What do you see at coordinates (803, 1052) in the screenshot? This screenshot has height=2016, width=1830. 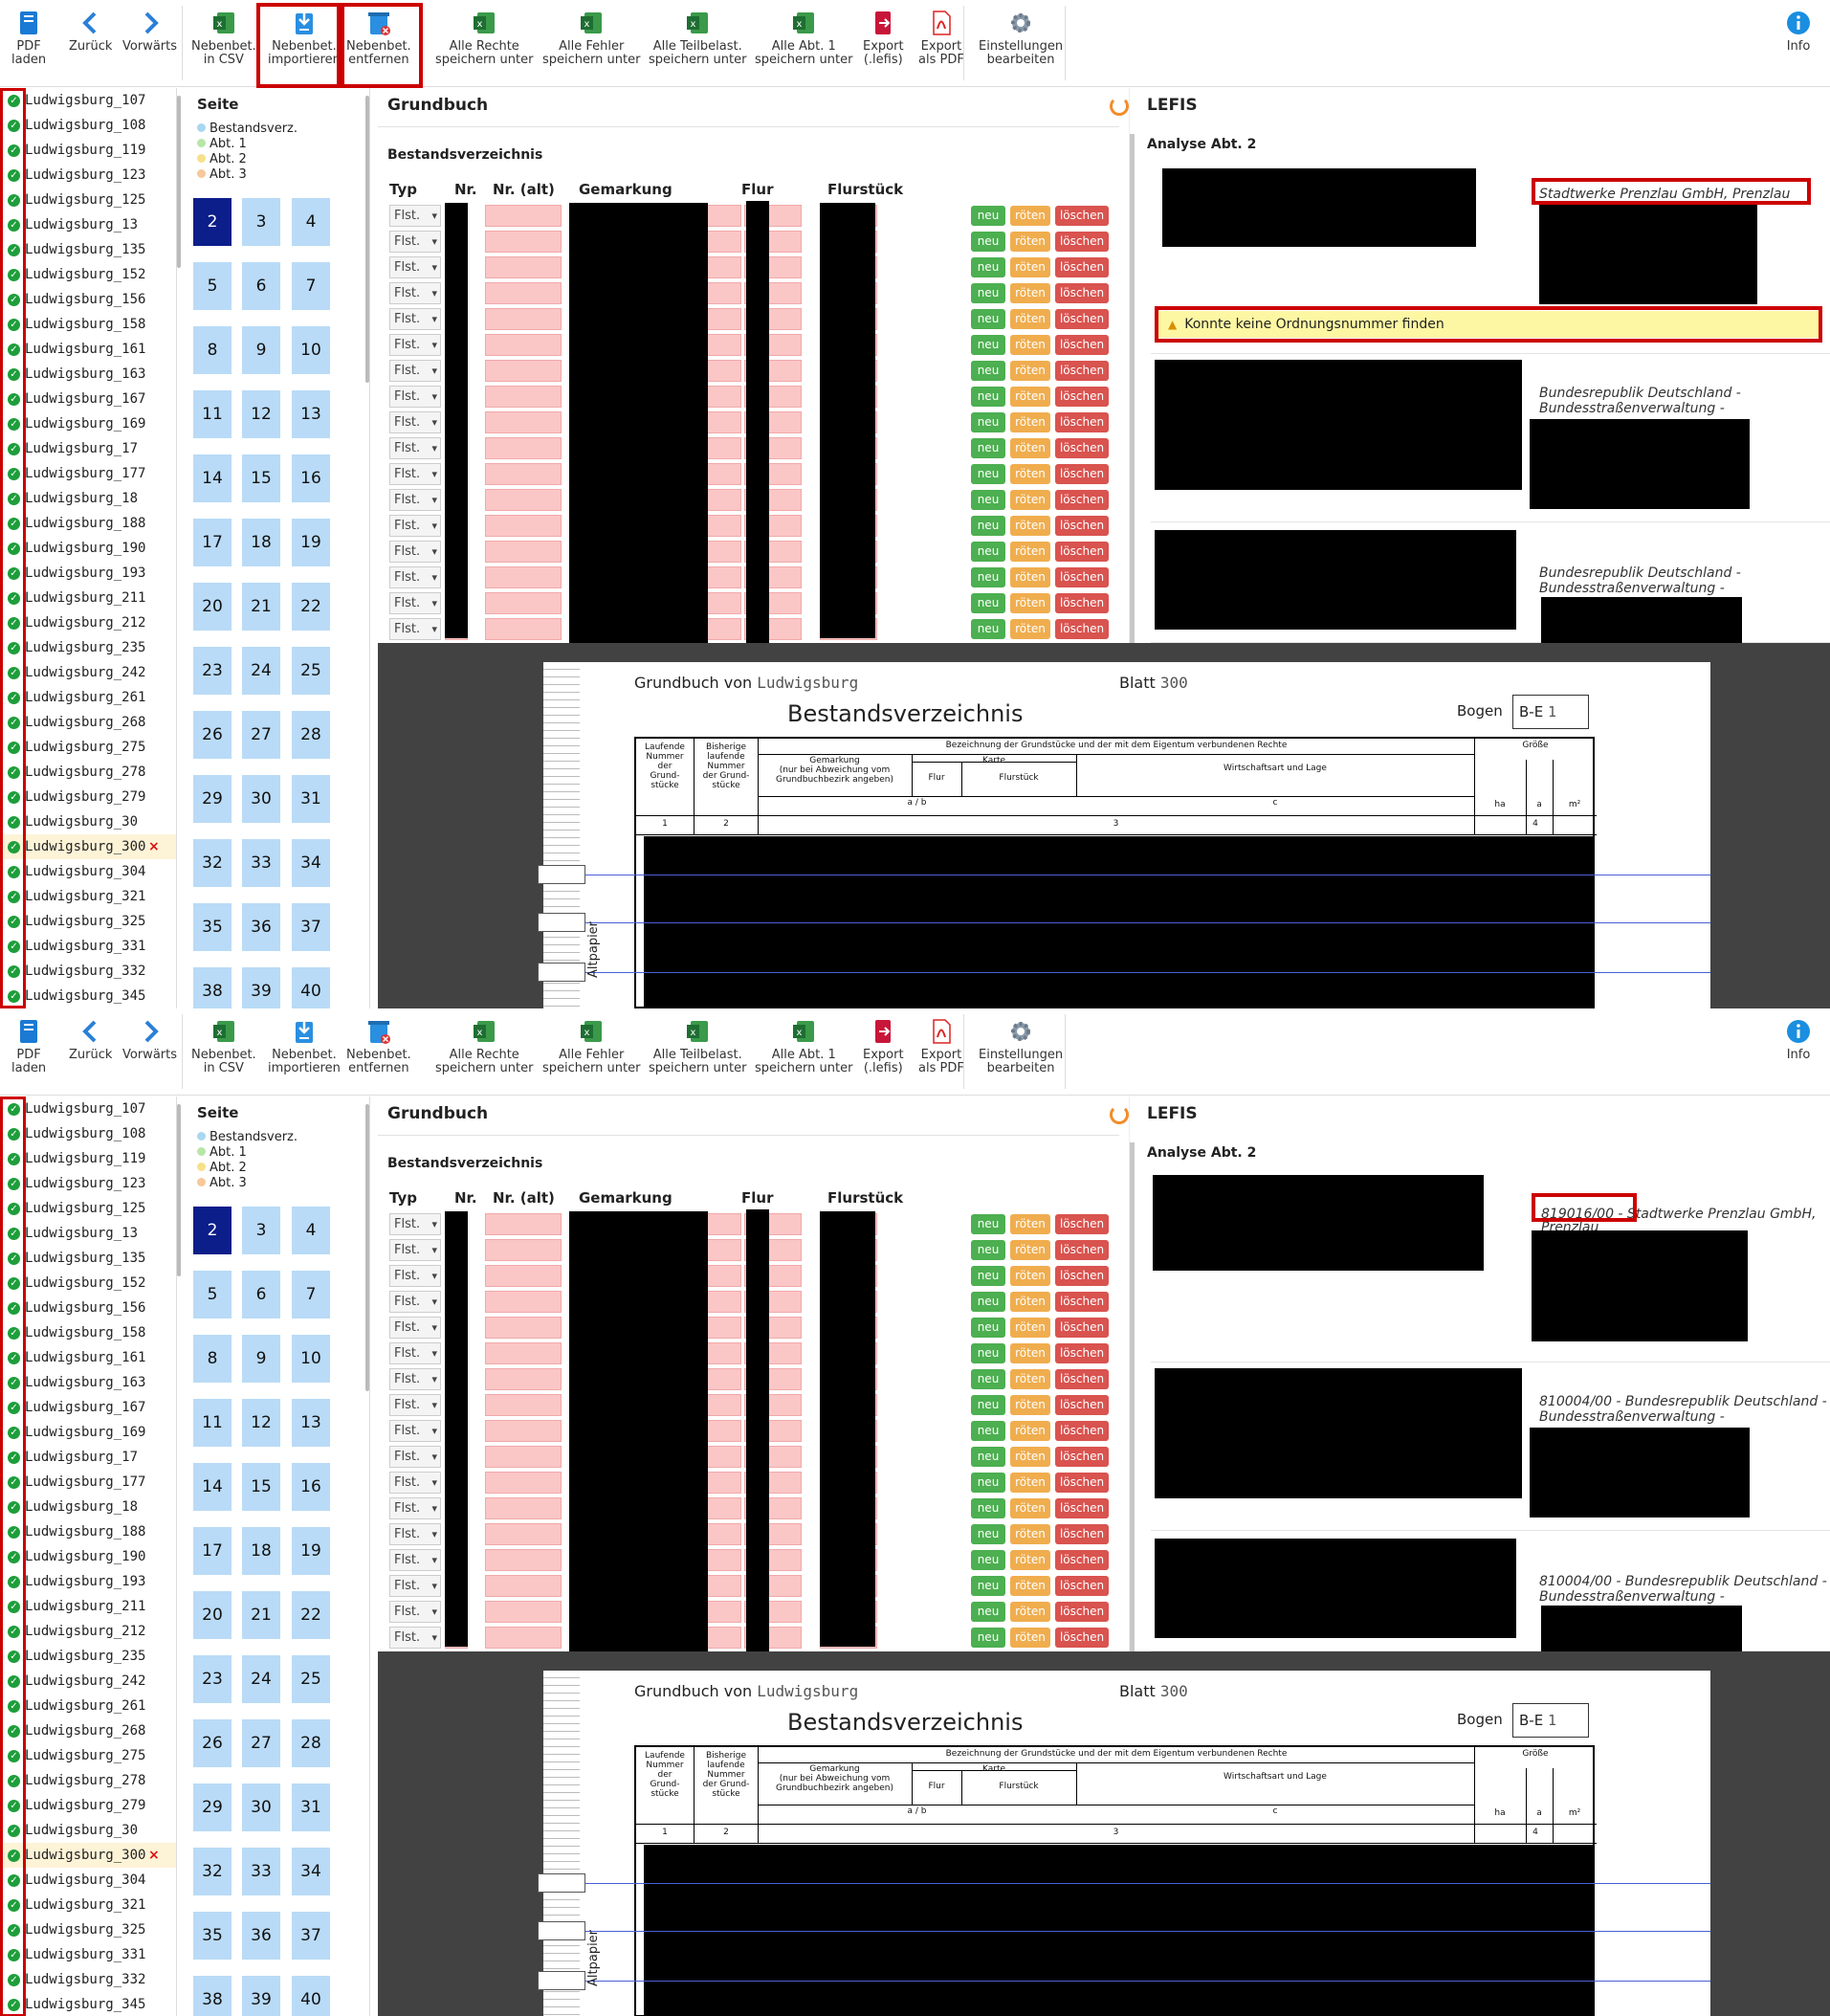 I see `save-all-abt1-button: x Alle Abt. 1 speichern unter` at bounding box center [803, 1052].